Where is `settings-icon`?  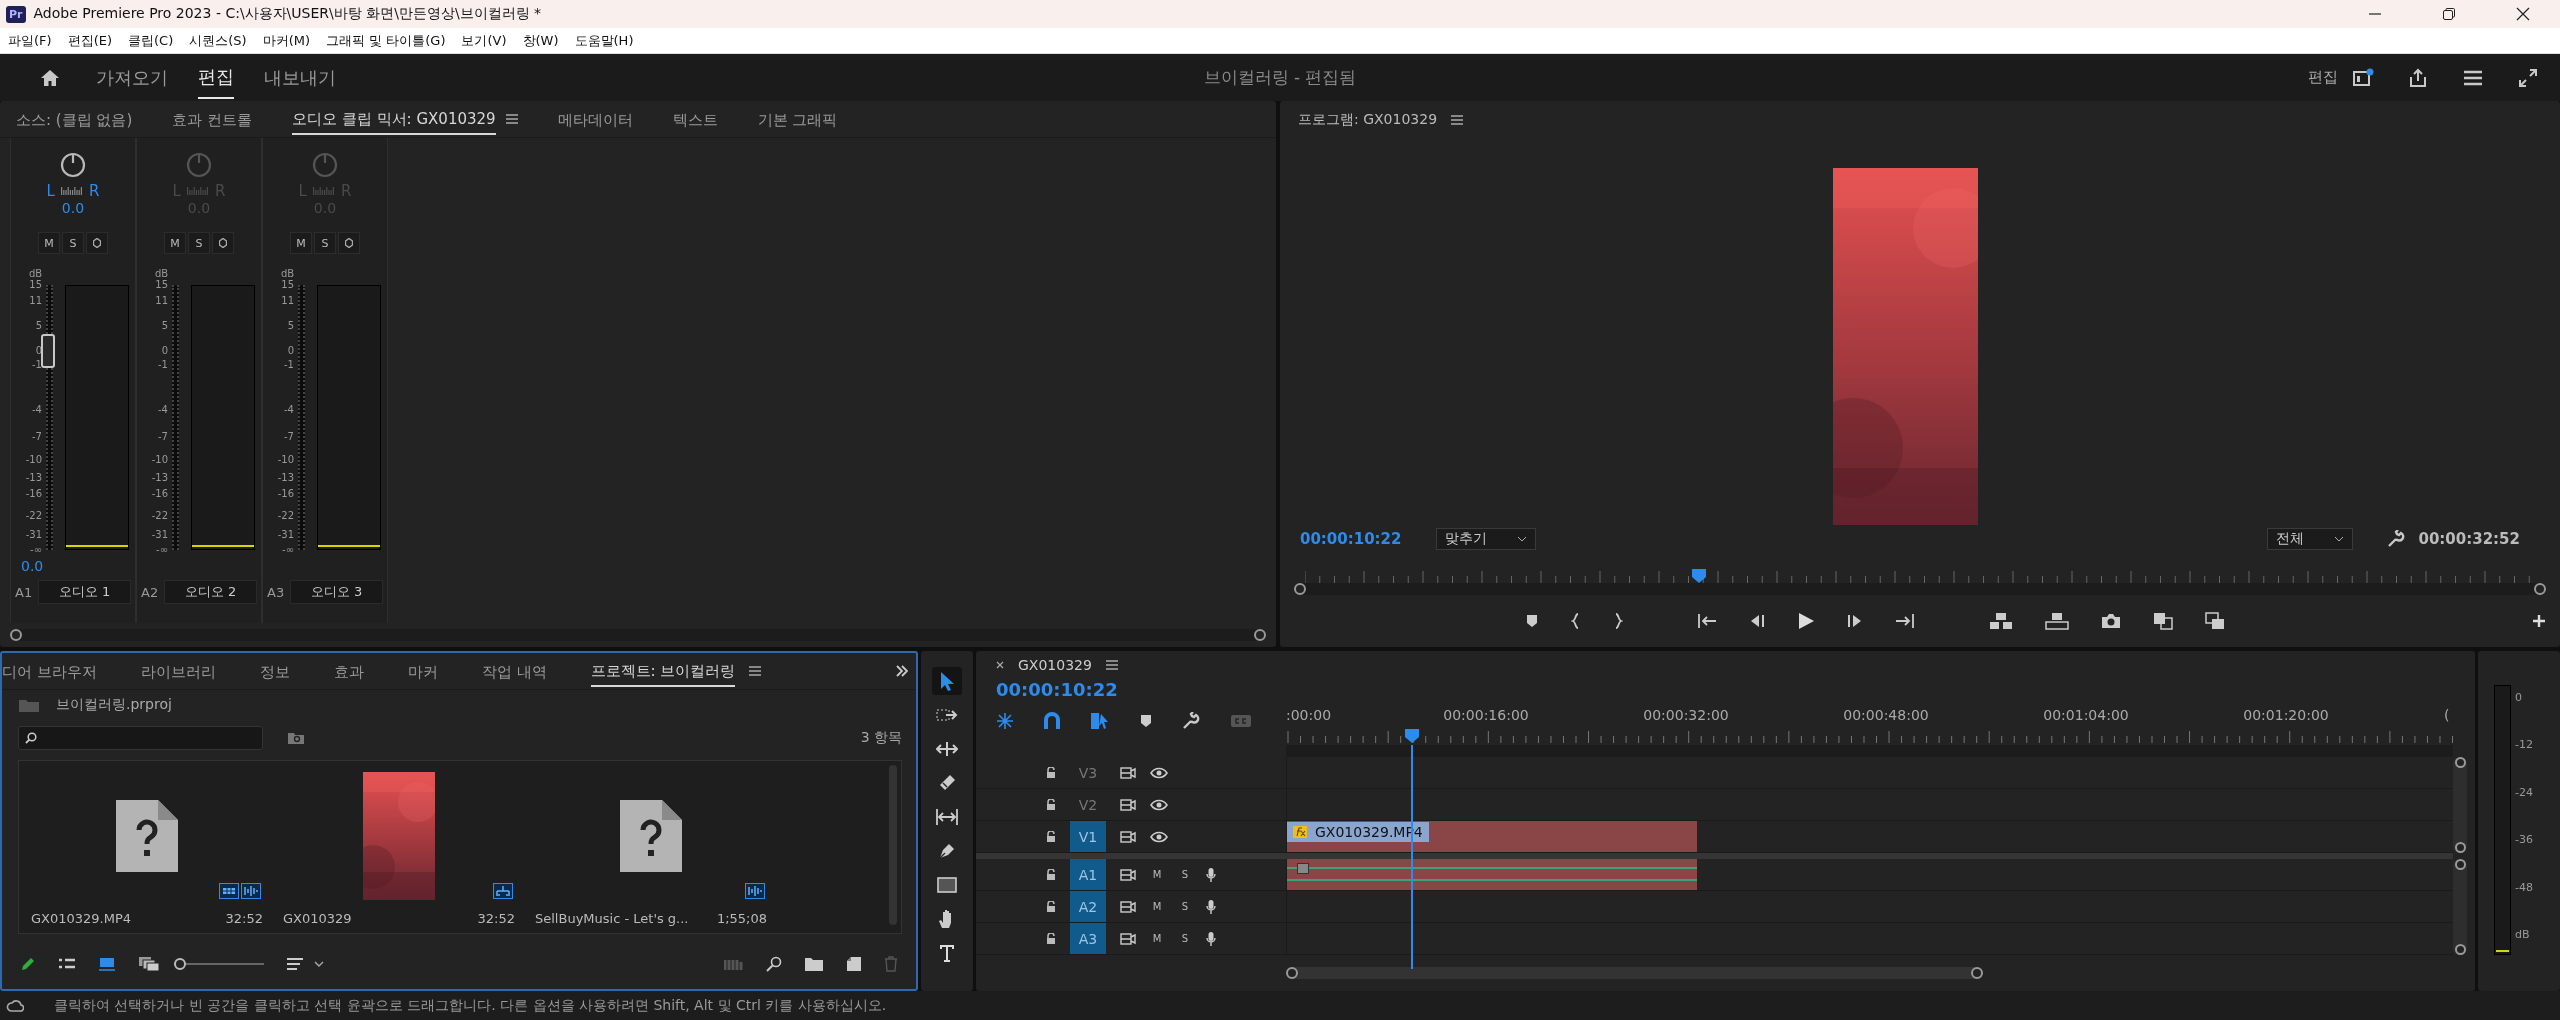 settings-icon is located at coordinates (2473, 77).